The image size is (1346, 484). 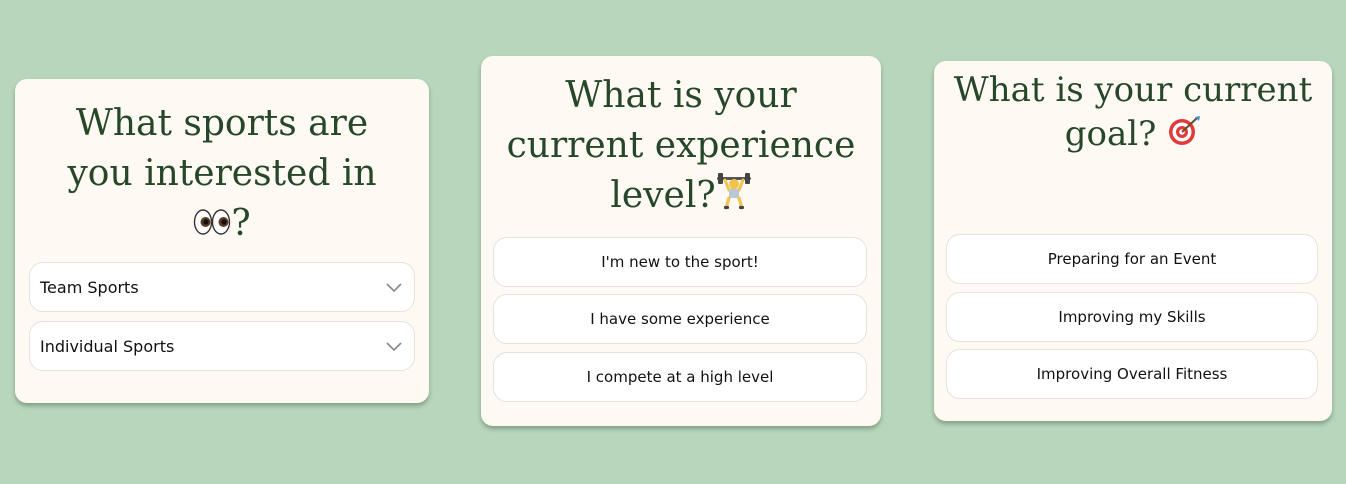 I want to click on team-sports-label: Team Sports, so click(x=89, y=287).